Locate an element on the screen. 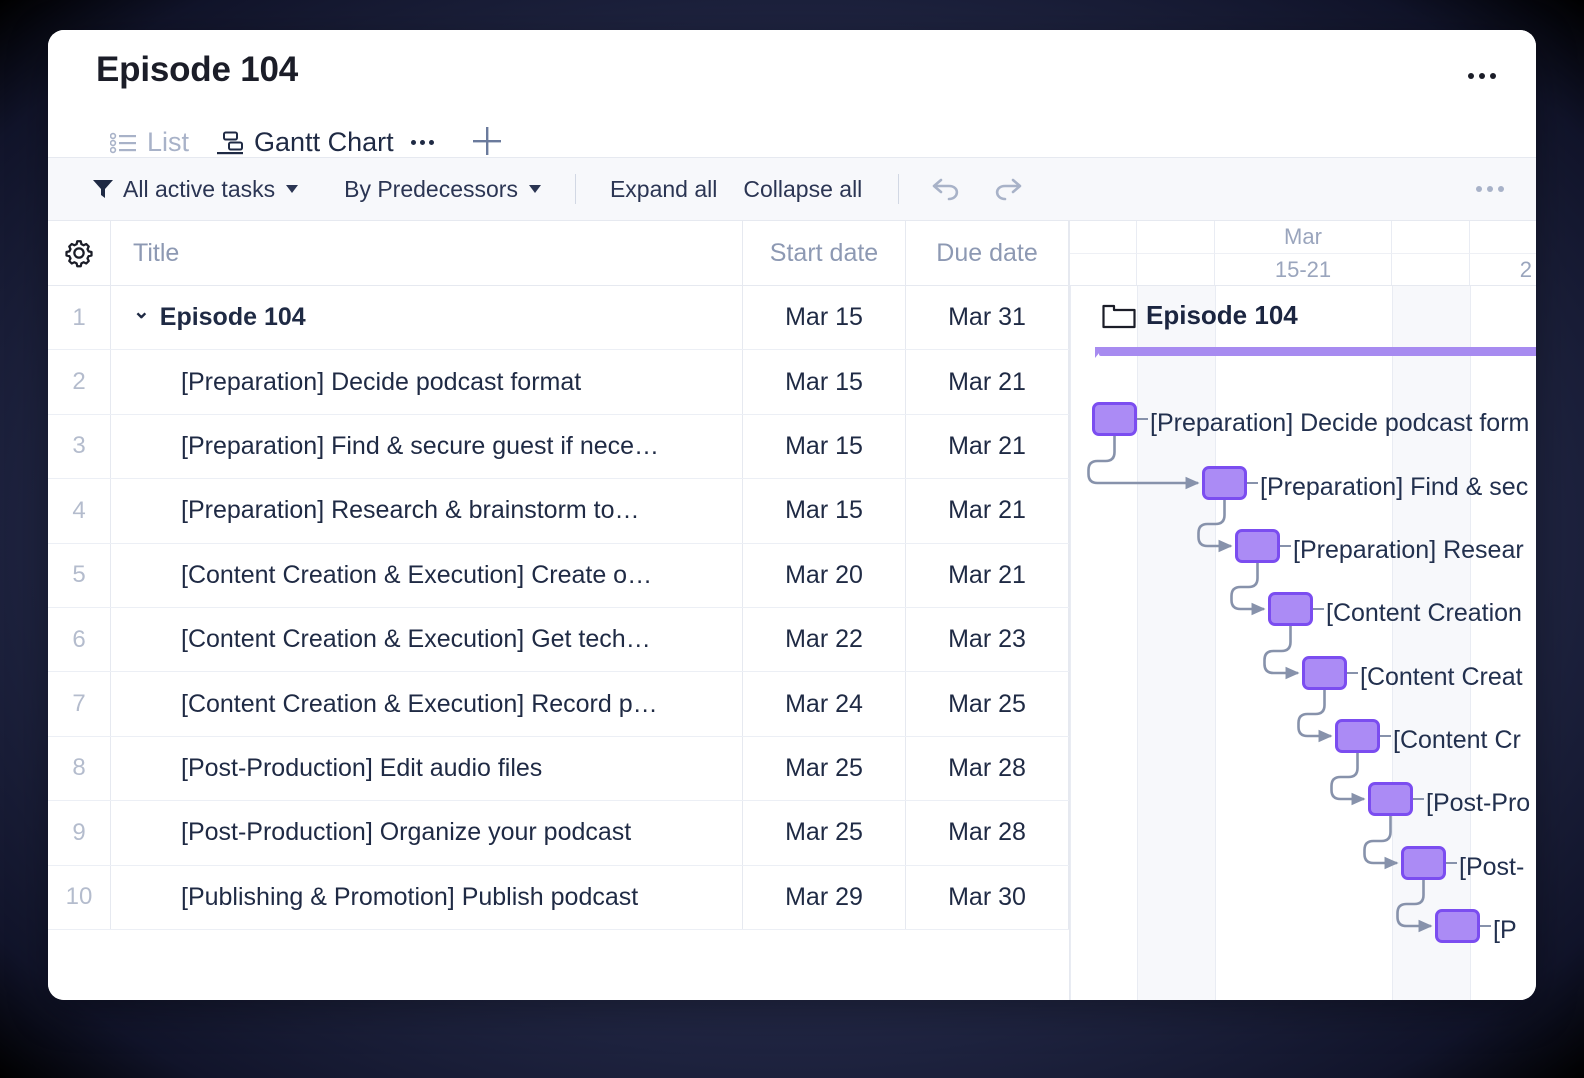 This screenshot has width=1584, height=1078. table-row: 1 ⌄ Episode 104 Mar 15 Mar 31 is located at coordinates (558, 318).